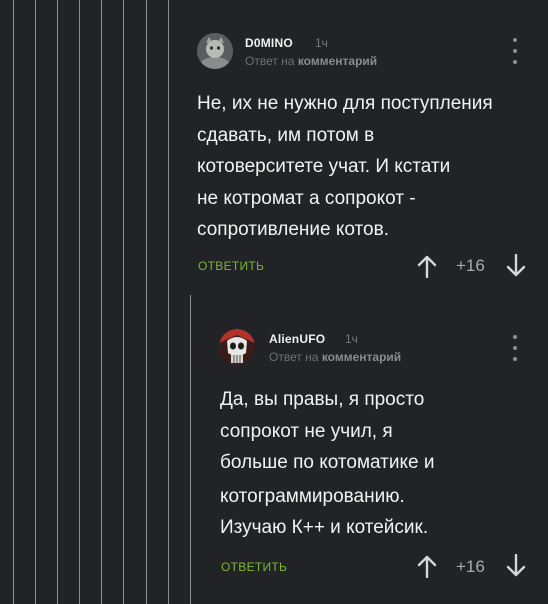 The height and width of the screenshot is (604, 548). What do you see at coordinates (324, 527) in the screenshot?
I see `comment-text-line: Изучаю К++ и котейсик.` at bounding box center [324, 527].